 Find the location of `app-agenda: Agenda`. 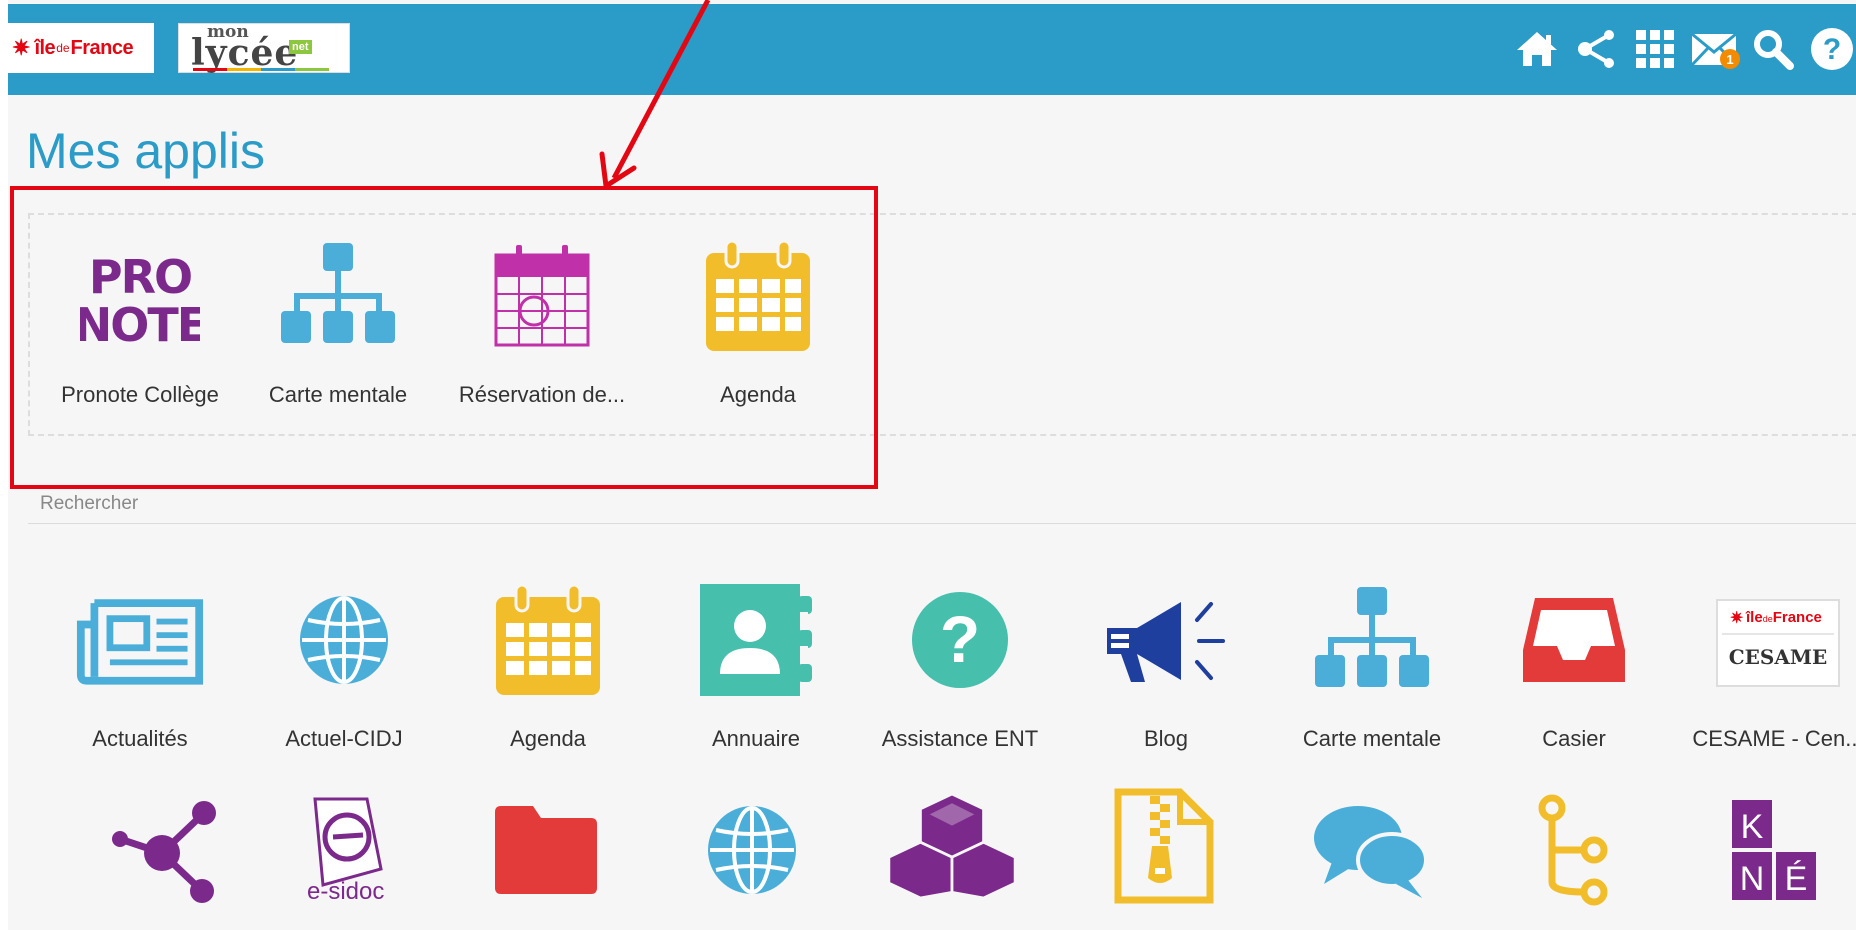

app-agenda: Agenda is located at coordinates (548, 666).